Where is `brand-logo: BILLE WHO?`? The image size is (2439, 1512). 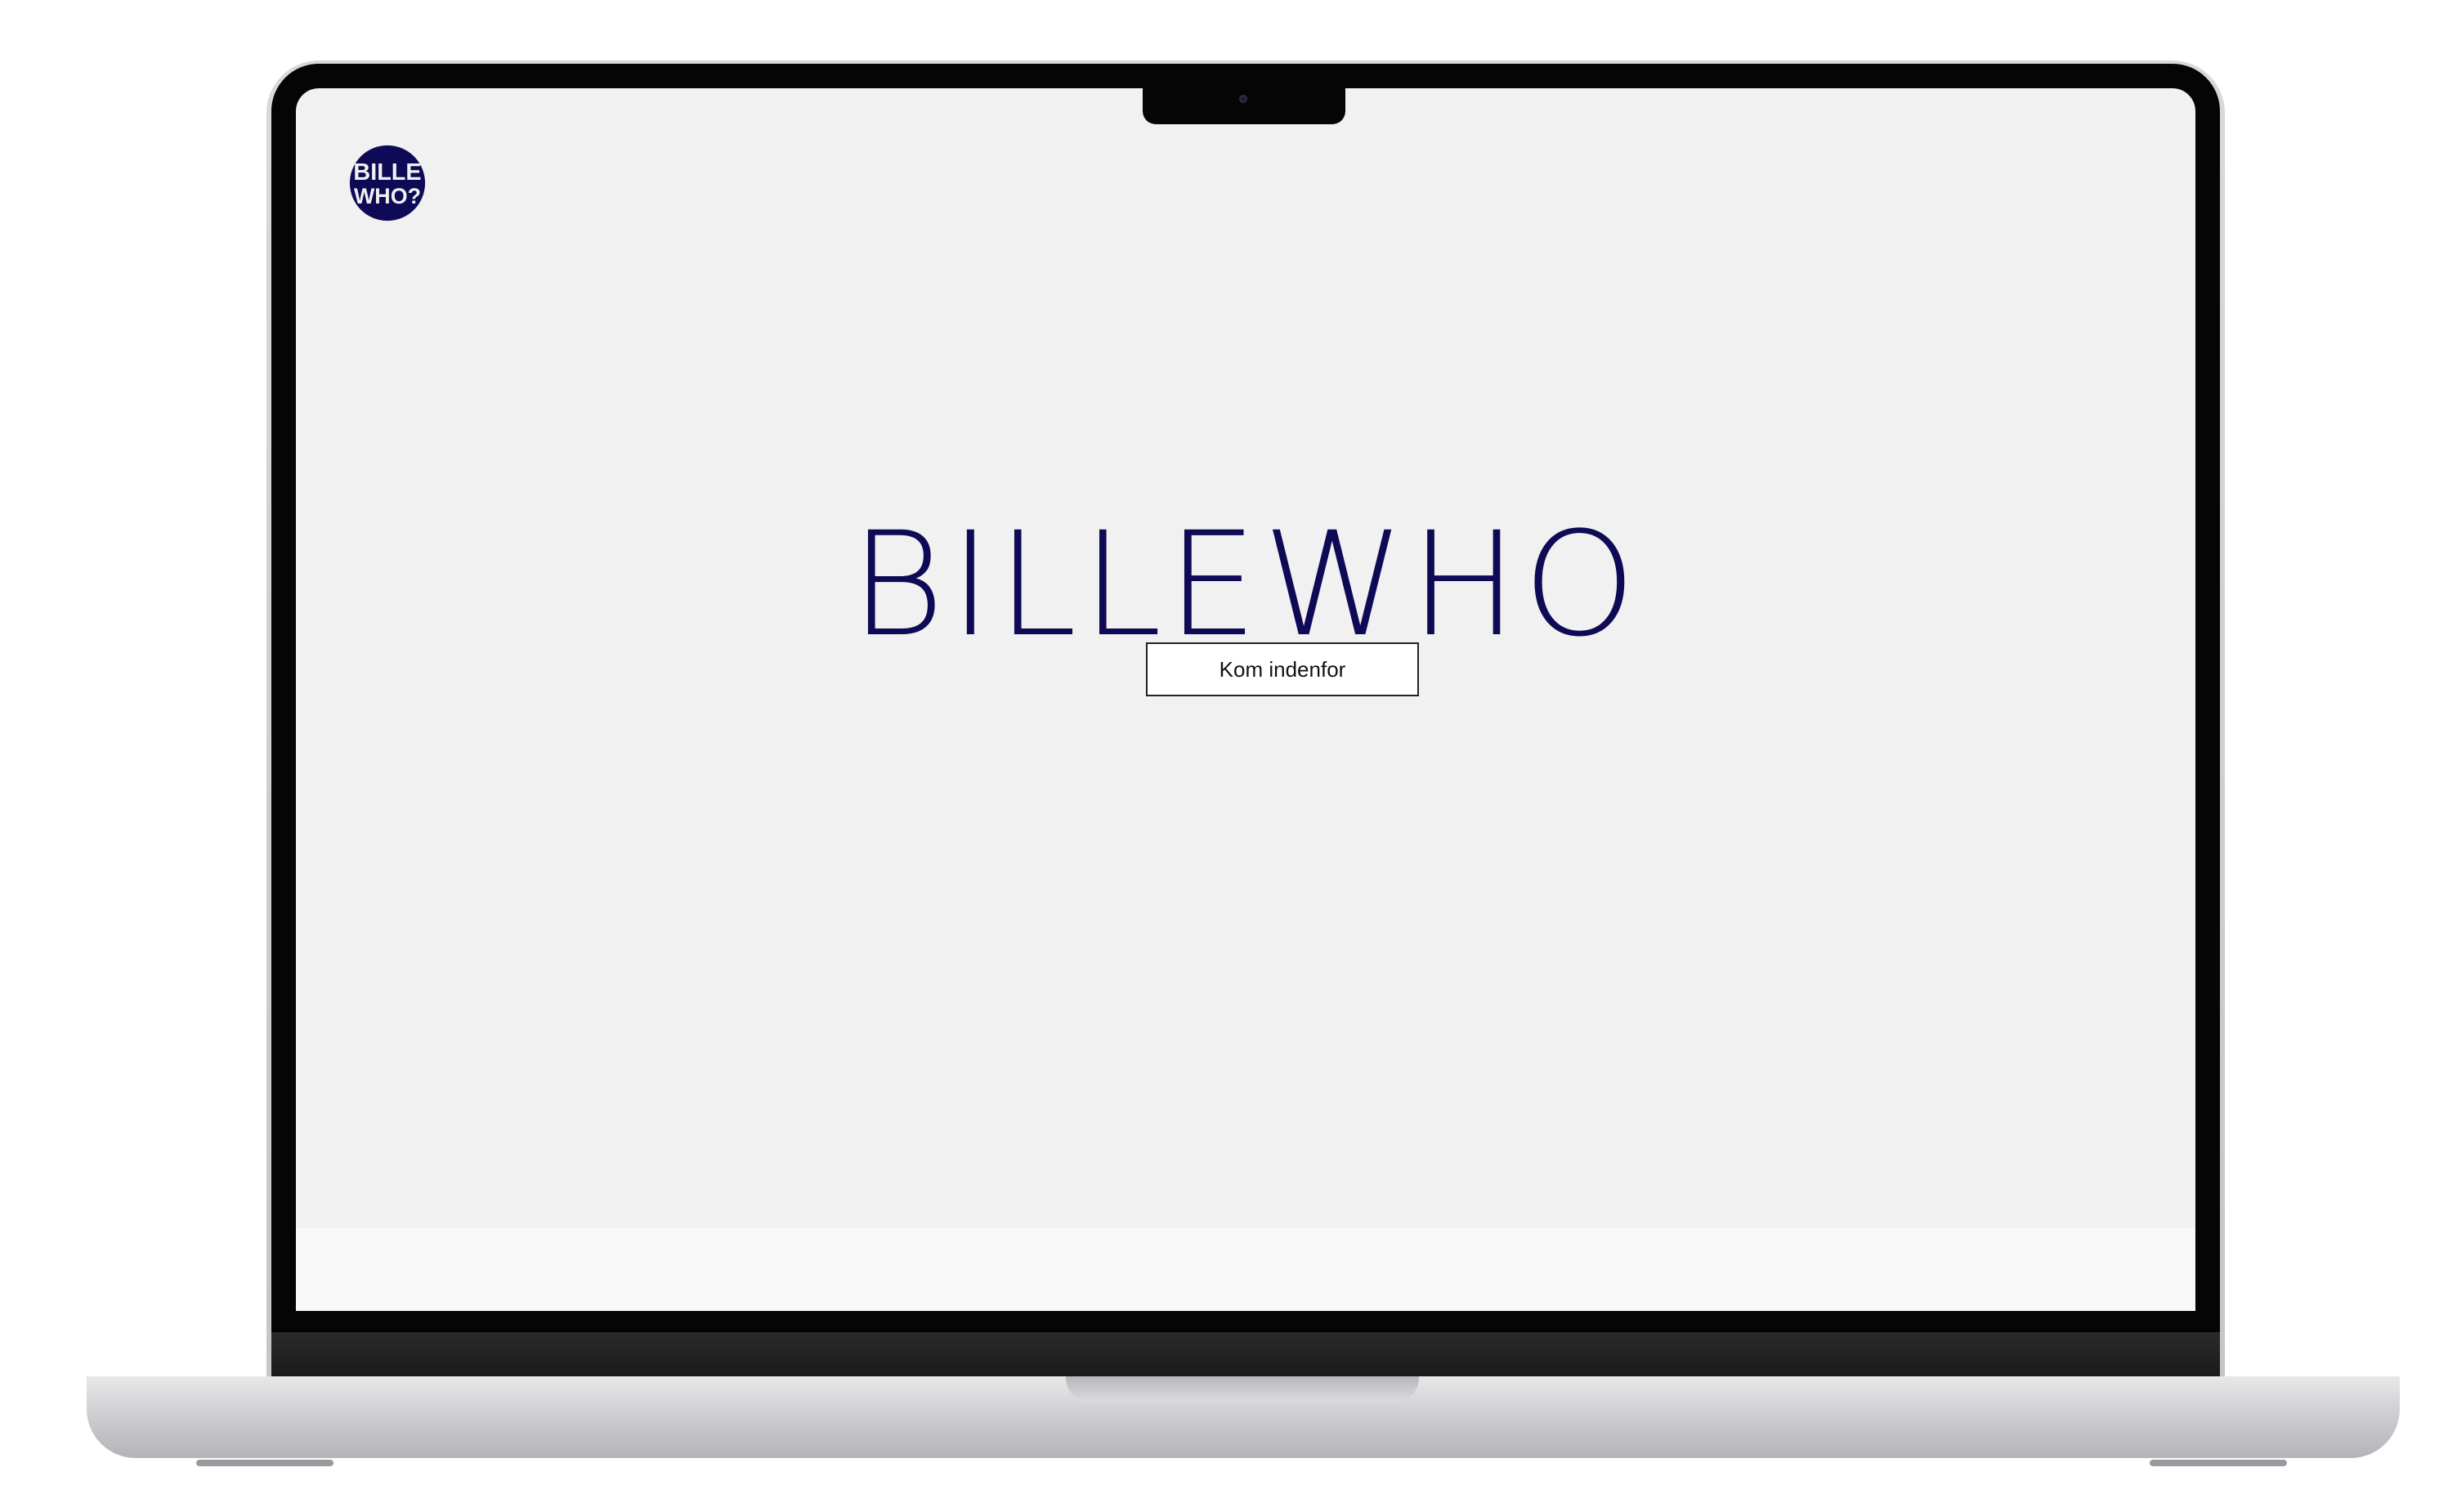
brand-logo: BILLE WHO? is located at coordinates (387, 183).